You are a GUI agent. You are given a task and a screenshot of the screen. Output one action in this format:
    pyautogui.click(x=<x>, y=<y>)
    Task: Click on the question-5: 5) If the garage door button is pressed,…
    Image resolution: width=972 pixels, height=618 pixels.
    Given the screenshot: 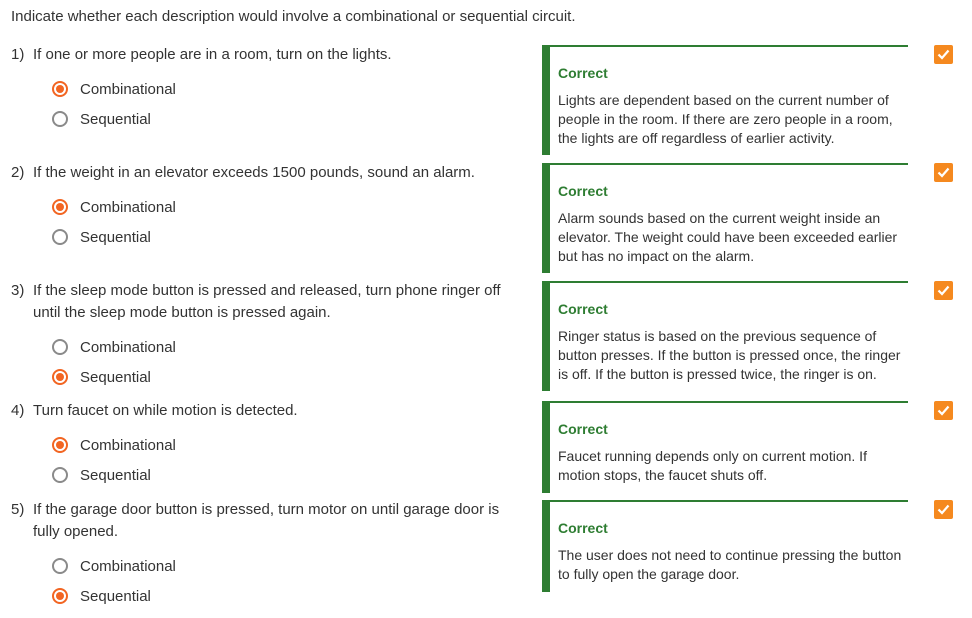 What is the action you would take?
    pyautogui.click(x=271, y=555)
    